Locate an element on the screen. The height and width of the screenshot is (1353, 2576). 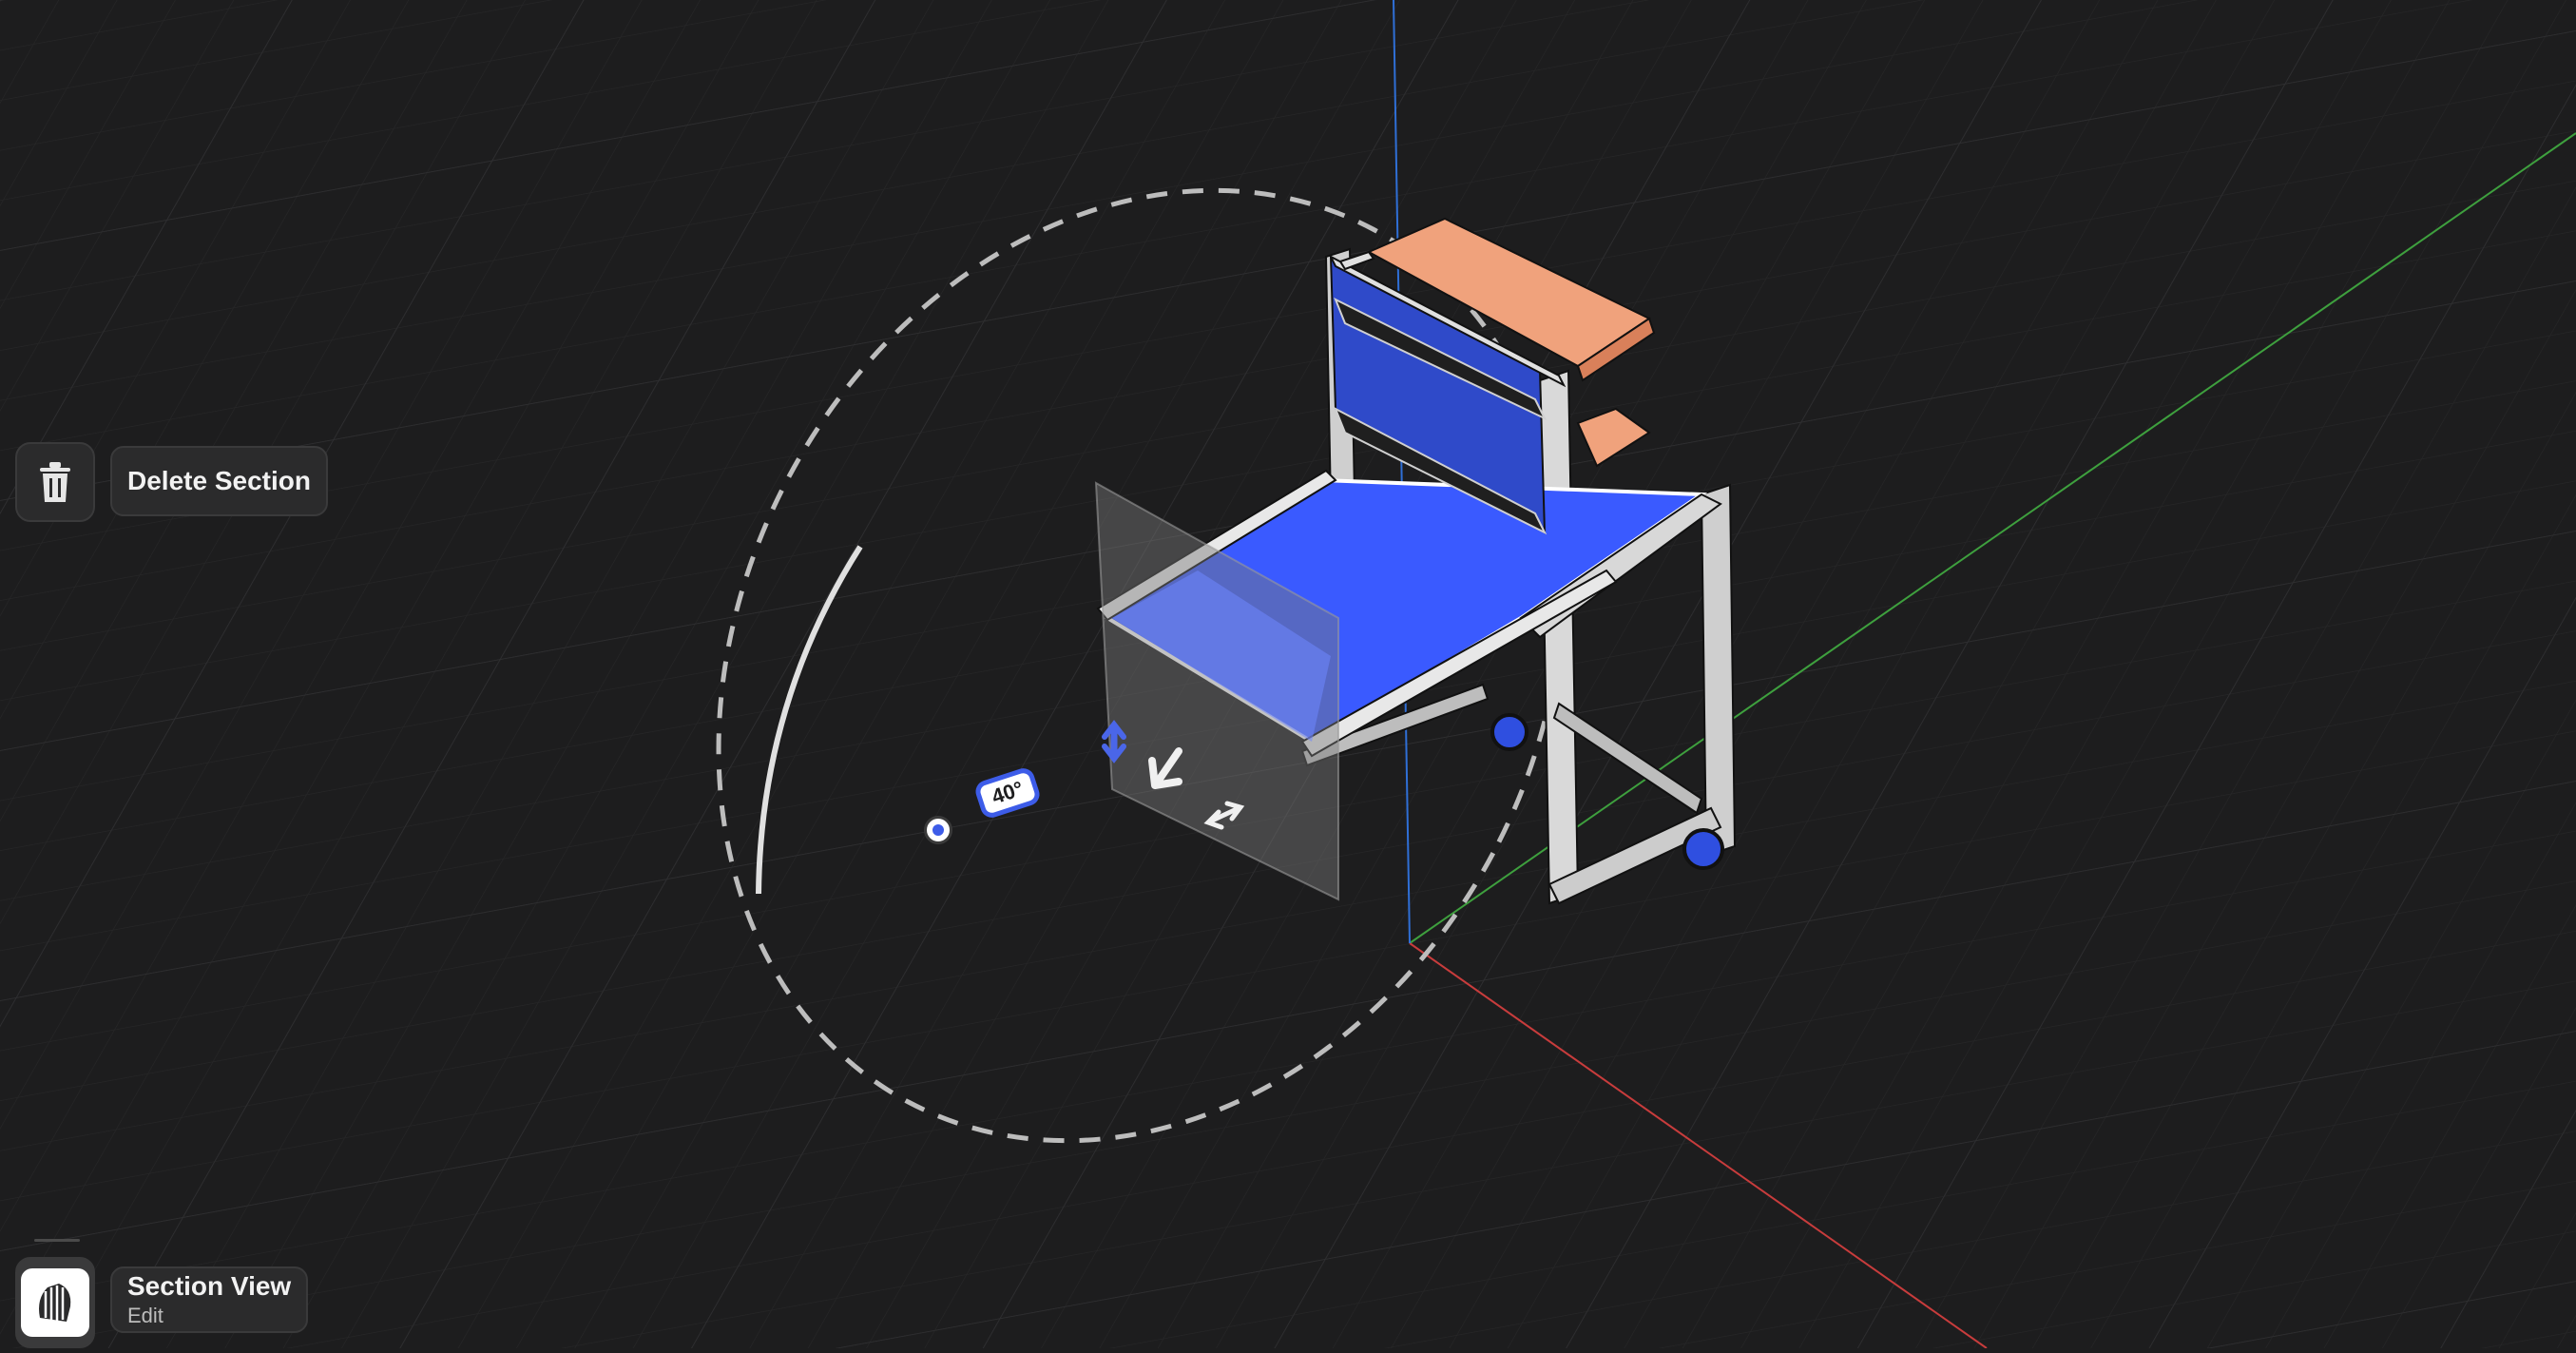
delete-section-label-box: Delete Section is located at coordinates (219, 481).